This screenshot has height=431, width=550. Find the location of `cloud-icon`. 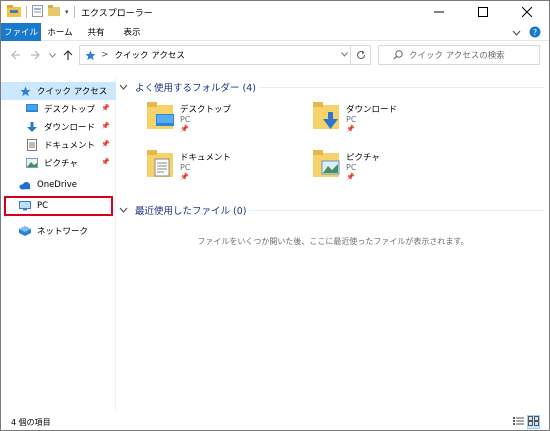

cloud-icon is located at coordinates (25, 185).